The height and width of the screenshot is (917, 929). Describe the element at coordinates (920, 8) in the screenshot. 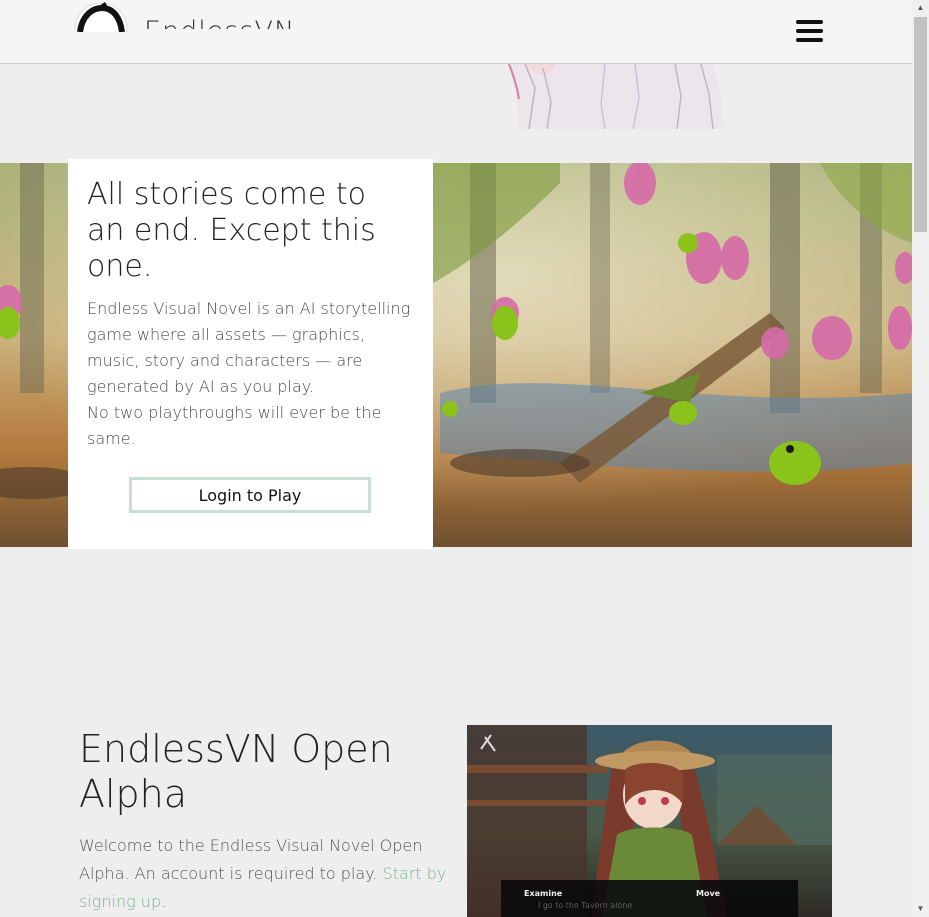

I see `scroll-up-arrow-icon: ▲` at that location.